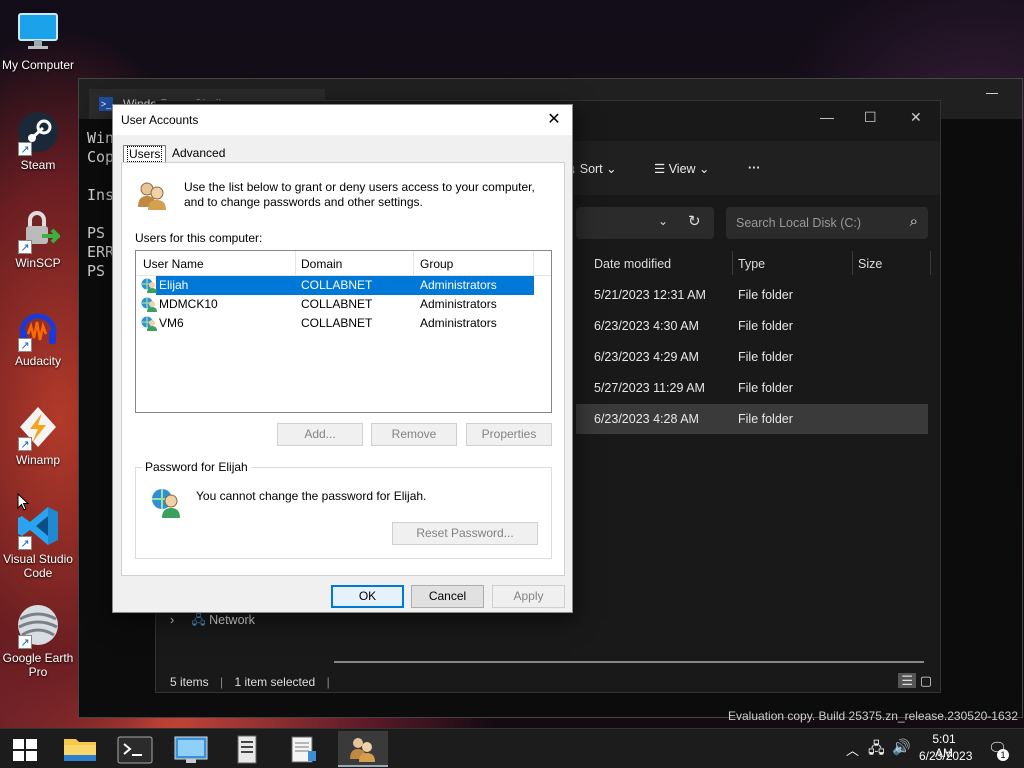 Image resolution: width=1024 pixels, height=768 pixels. What do you see at coordinates (275, 682) in the screenshot?
I see `status-selected-count: 1 item selected` at bounding box center [275, 682].